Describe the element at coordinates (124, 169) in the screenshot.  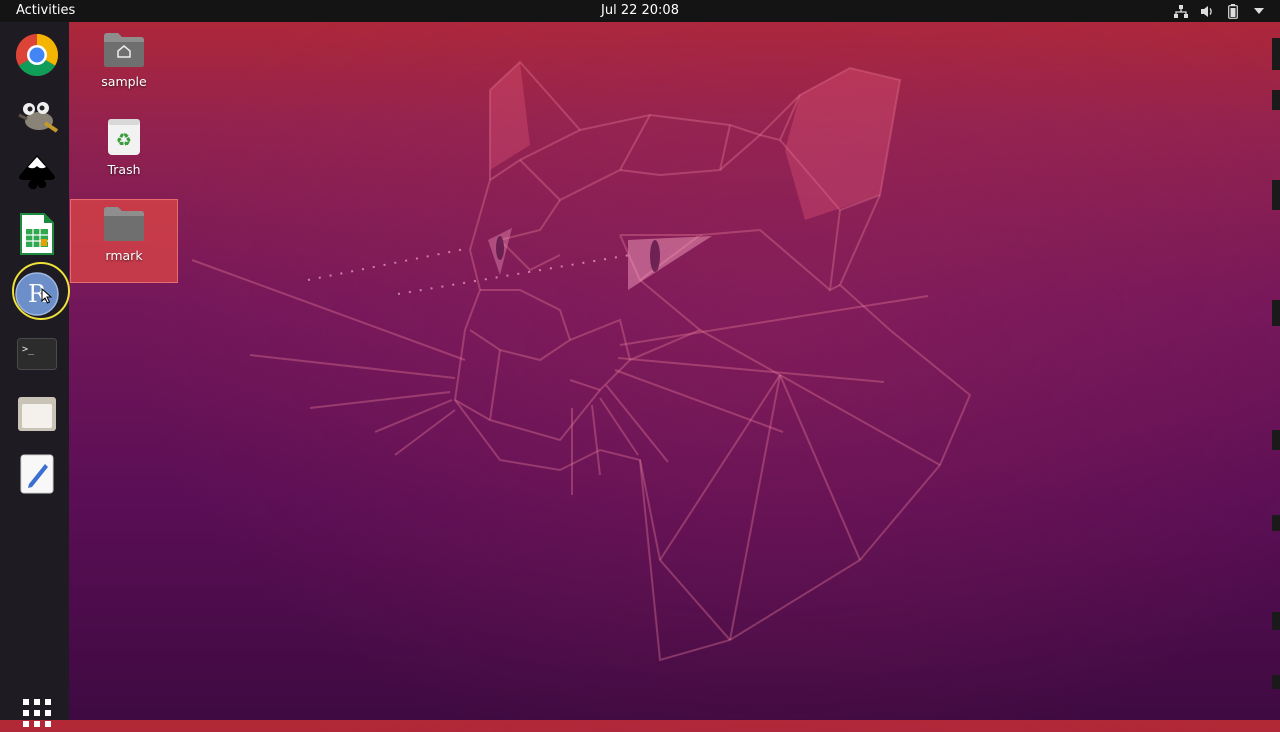
I see `desktop-icon-label: Trash` at that location.